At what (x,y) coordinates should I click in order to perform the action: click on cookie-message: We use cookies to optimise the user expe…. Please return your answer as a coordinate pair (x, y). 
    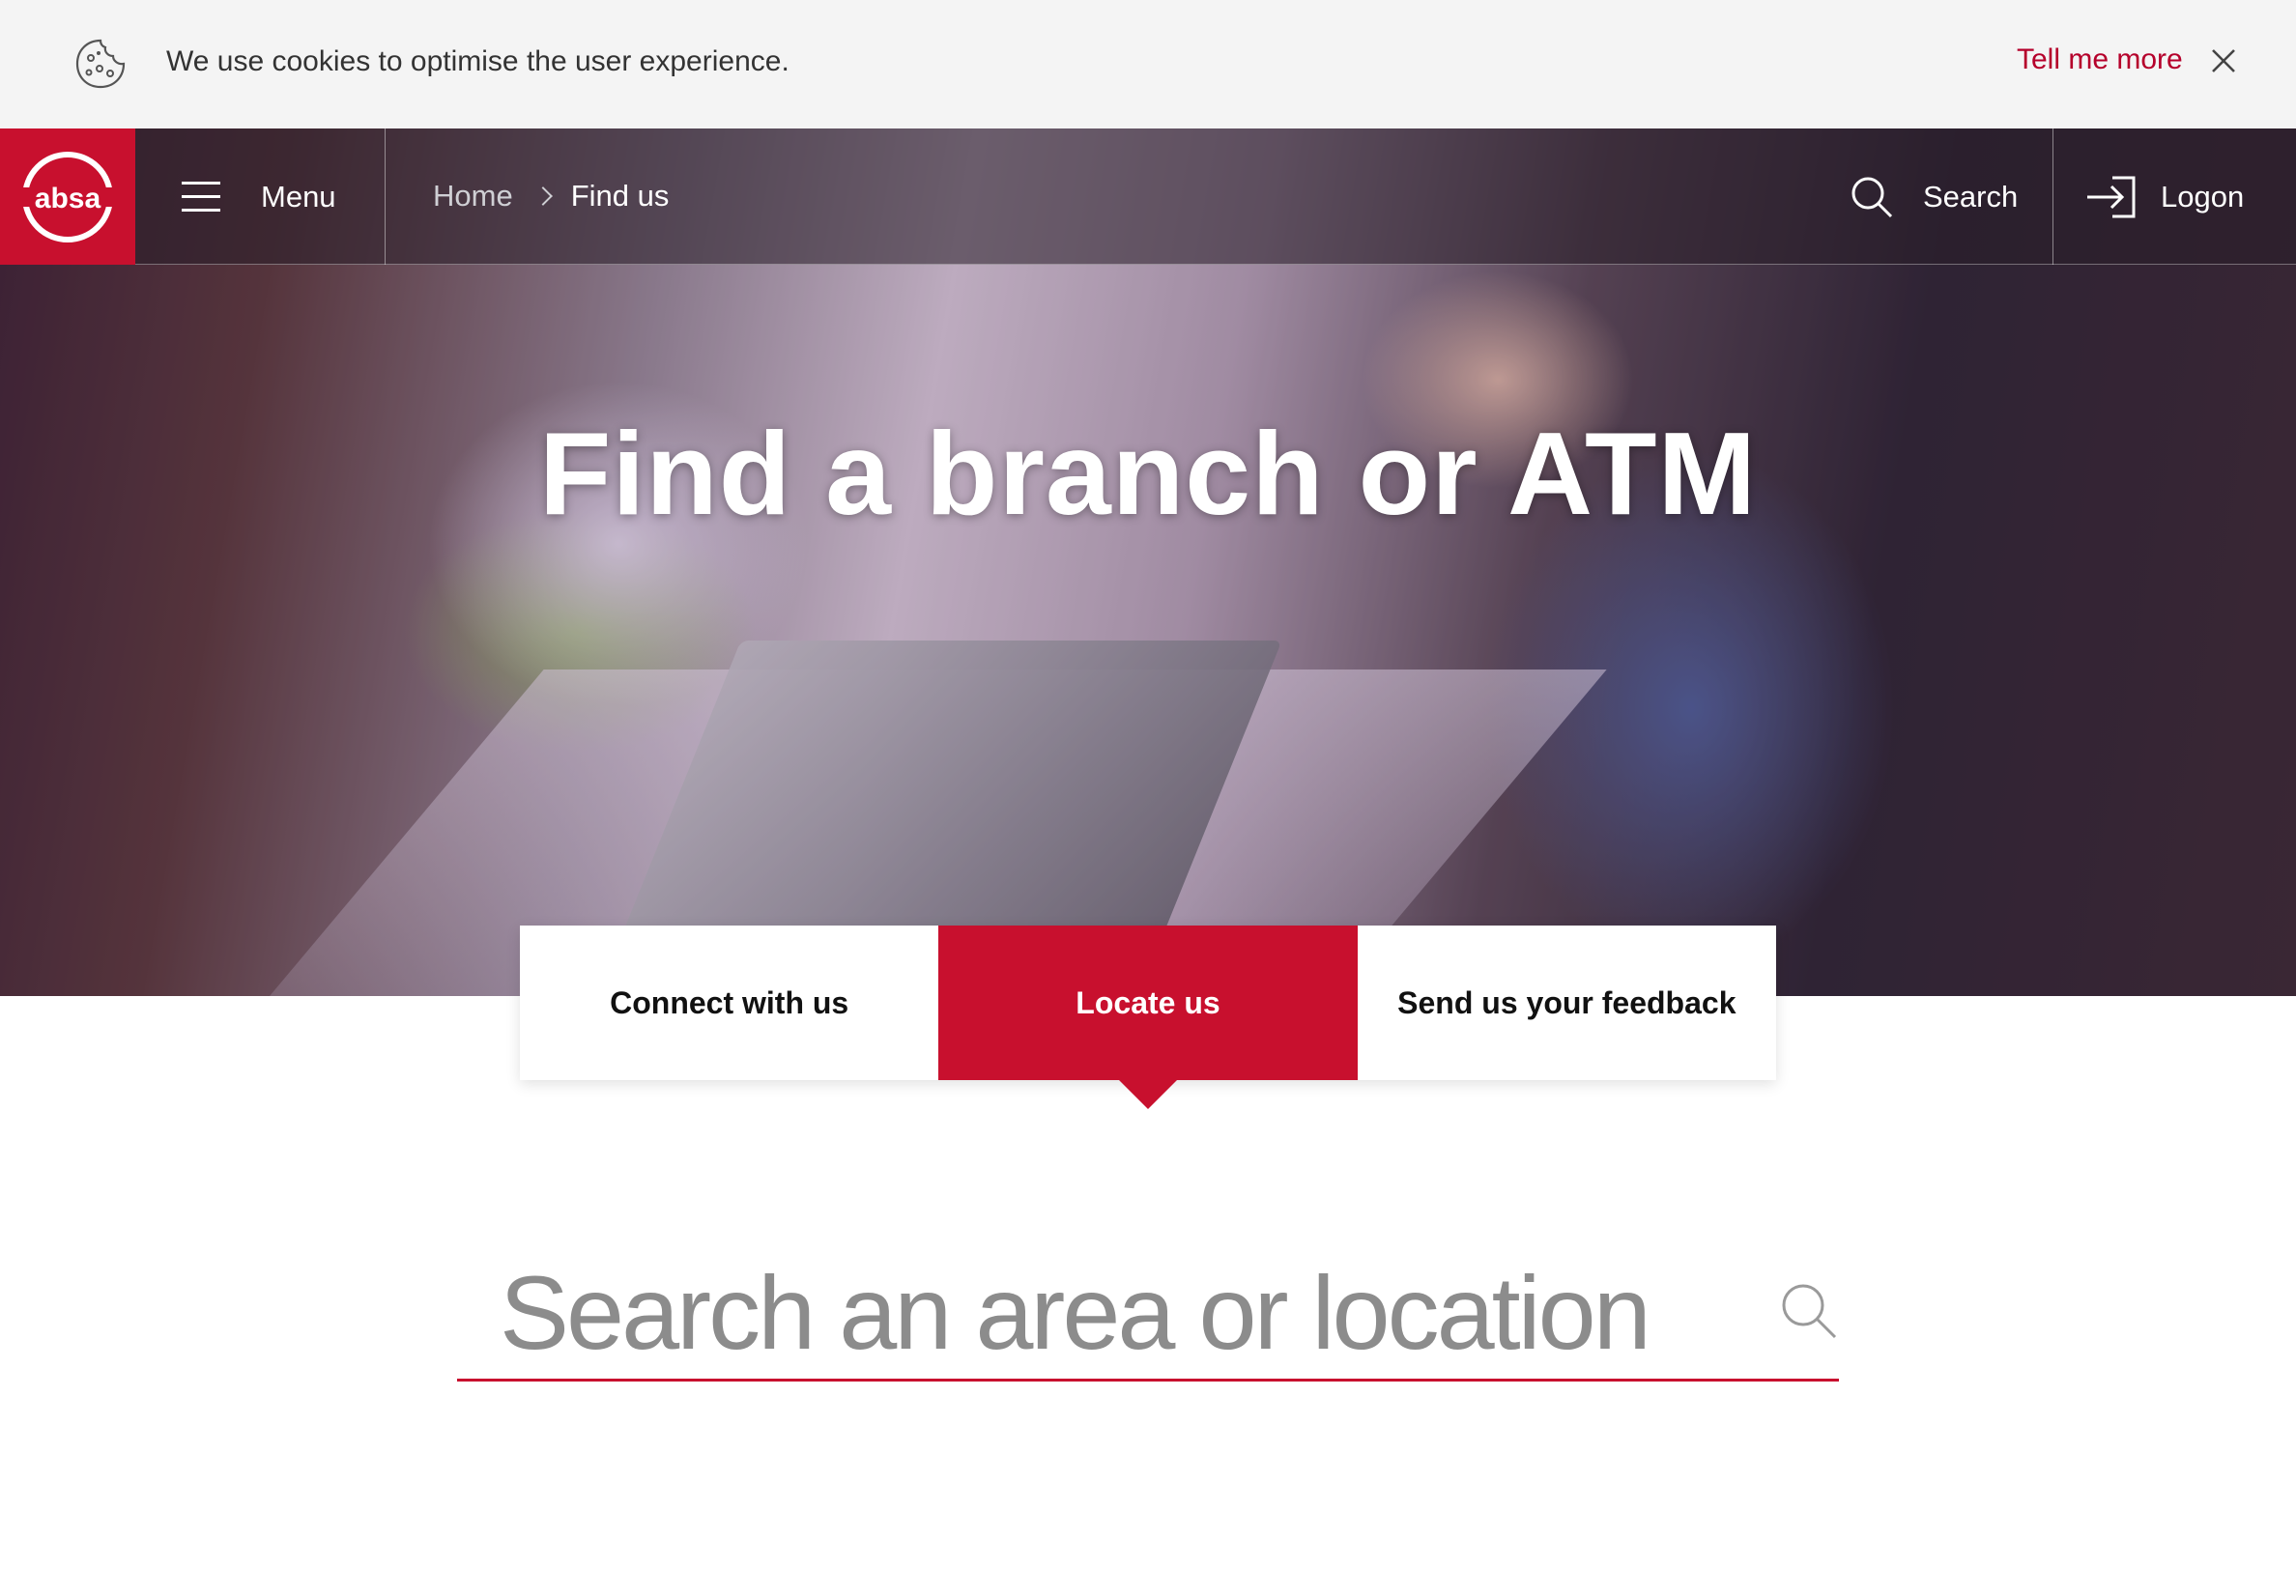
    Looking at the image, I should click on (477, 61).